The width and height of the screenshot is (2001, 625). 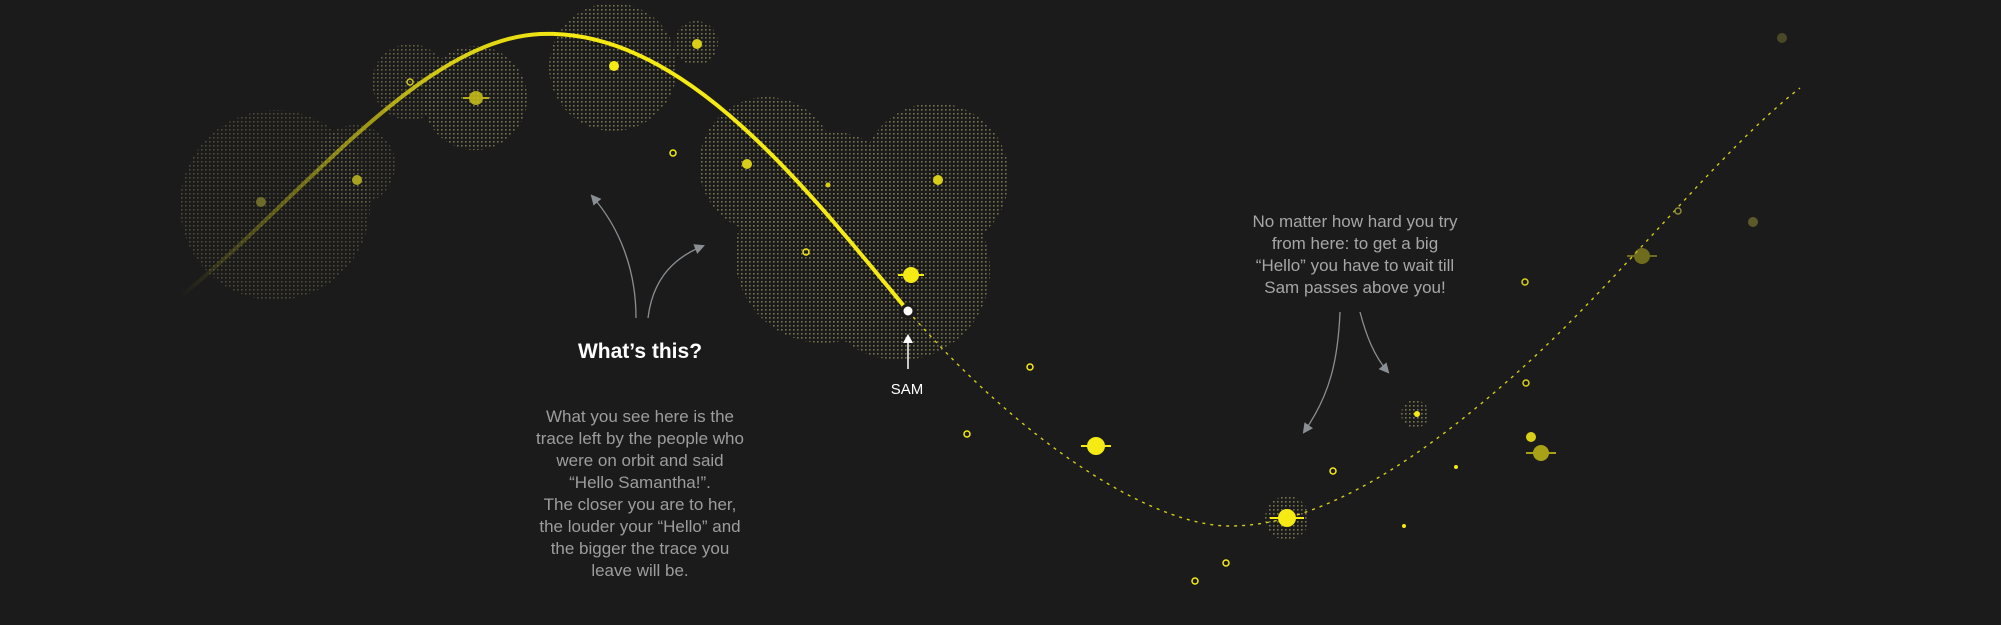 What do you see at coordinates (640, 351) in the screenshot?
I see `explainer-heading: What’s this?` at bounding box center [640, 351].